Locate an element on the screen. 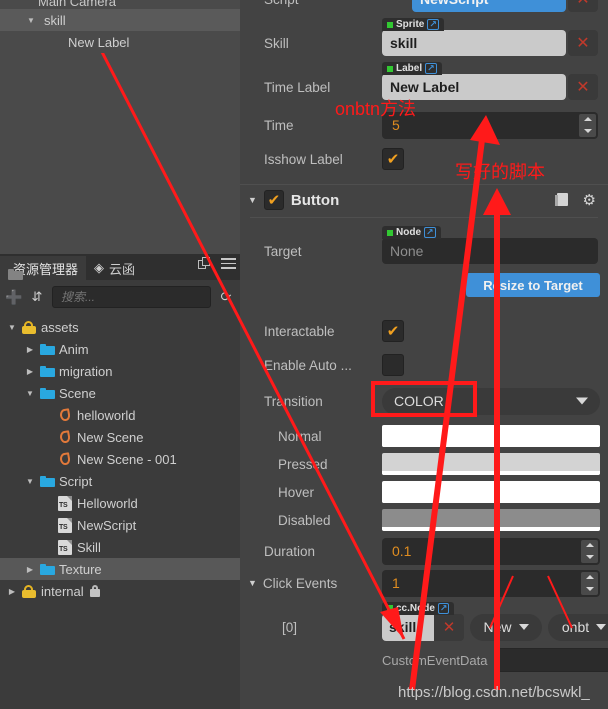  property-row-interactable: Interactable is located at coordinates (424, 331).